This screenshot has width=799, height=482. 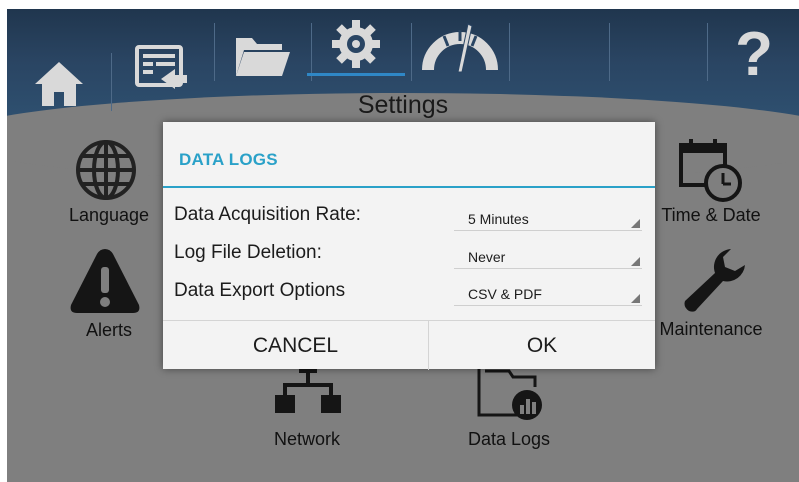 What do you see at coordinates (260, 290) in the screenshot?
I see `data-export-options-label: Data Export Options` at bounding box center [260, 290].